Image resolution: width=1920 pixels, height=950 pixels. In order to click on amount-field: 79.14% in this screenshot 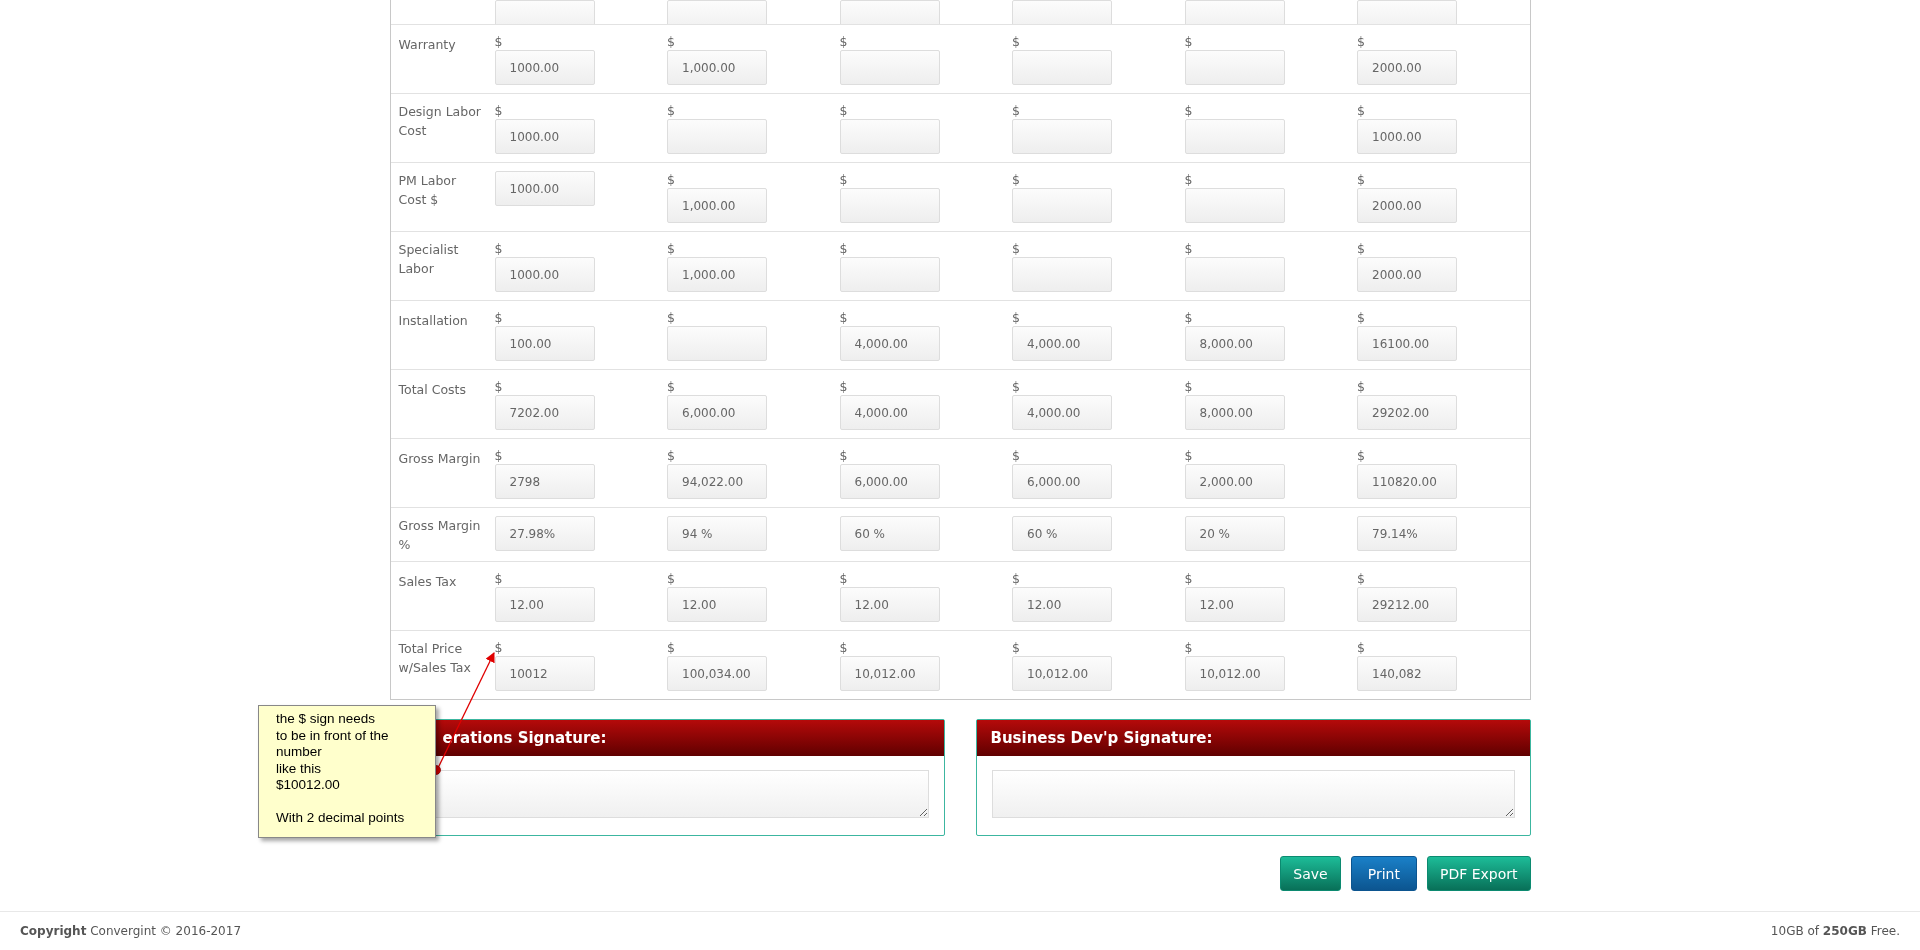, I will do `click(1407, 533)`.